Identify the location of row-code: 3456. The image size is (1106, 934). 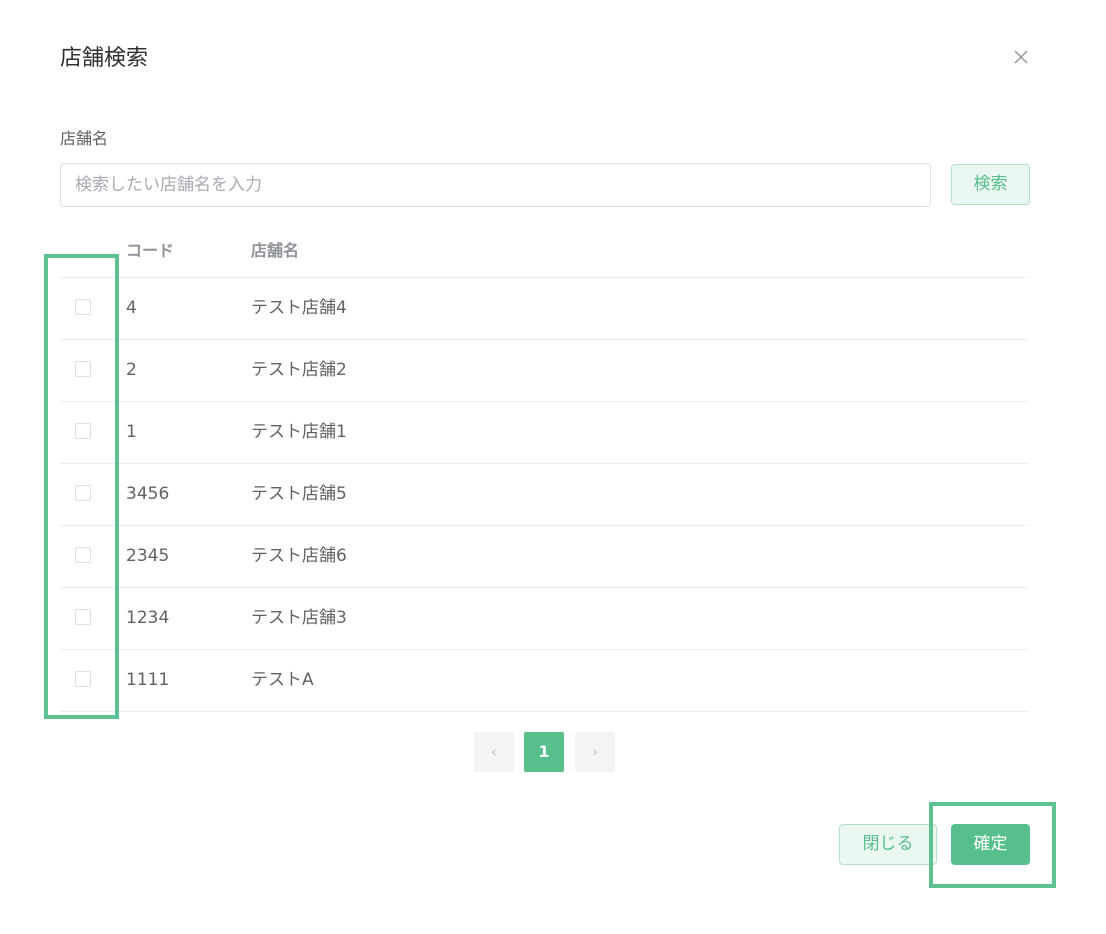
(148, 494).